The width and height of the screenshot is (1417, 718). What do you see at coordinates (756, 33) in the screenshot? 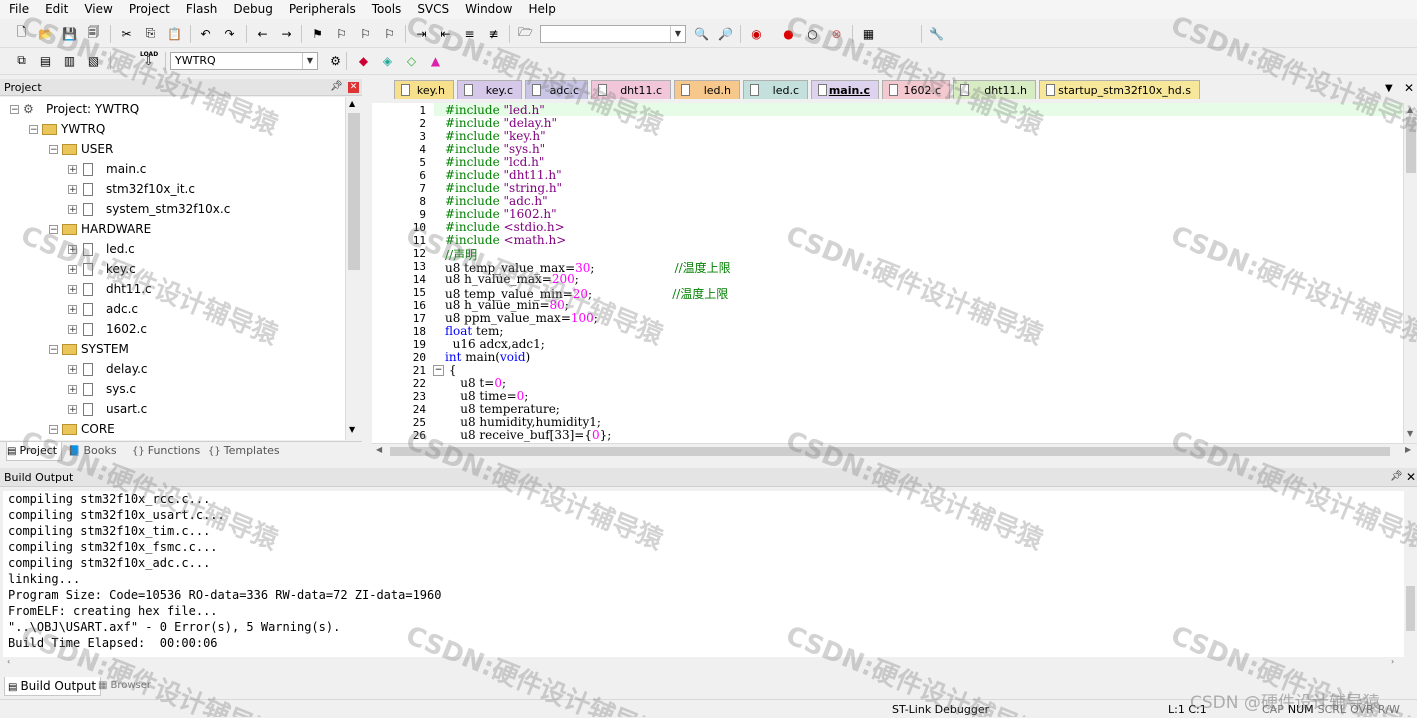
I see `debug-icon: ◉` at bounding box center [756, 33].